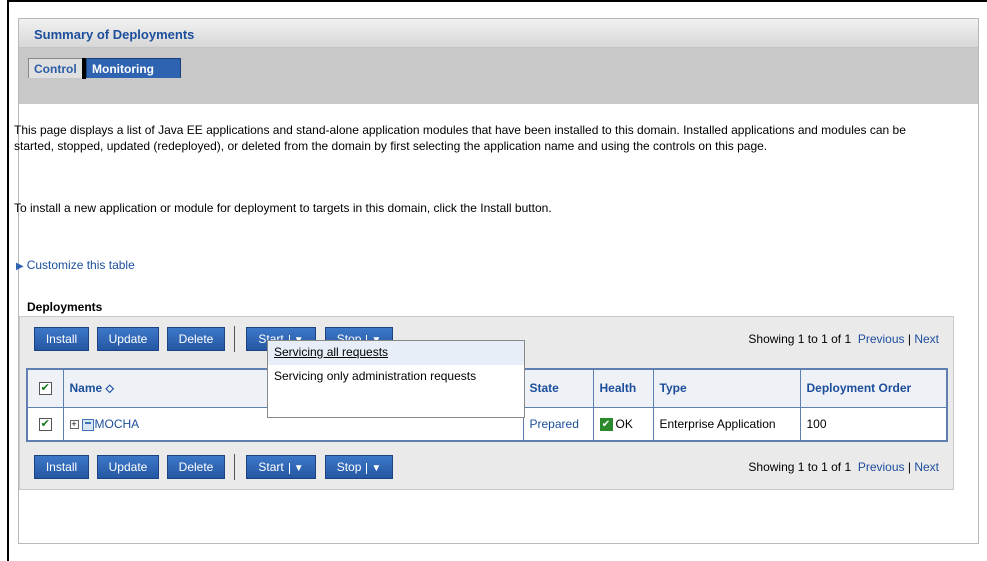  I want to click on tab-bar: Control Monitoring, so click(498, 76).